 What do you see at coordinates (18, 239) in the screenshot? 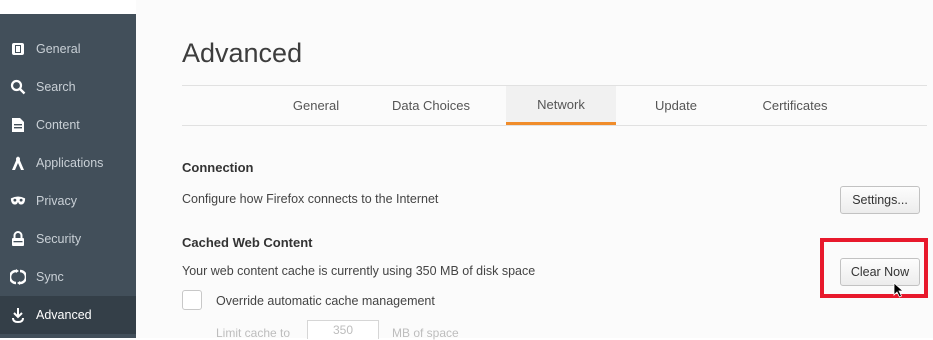
I see `security-lock-icon` at bounding box center [18, 239].